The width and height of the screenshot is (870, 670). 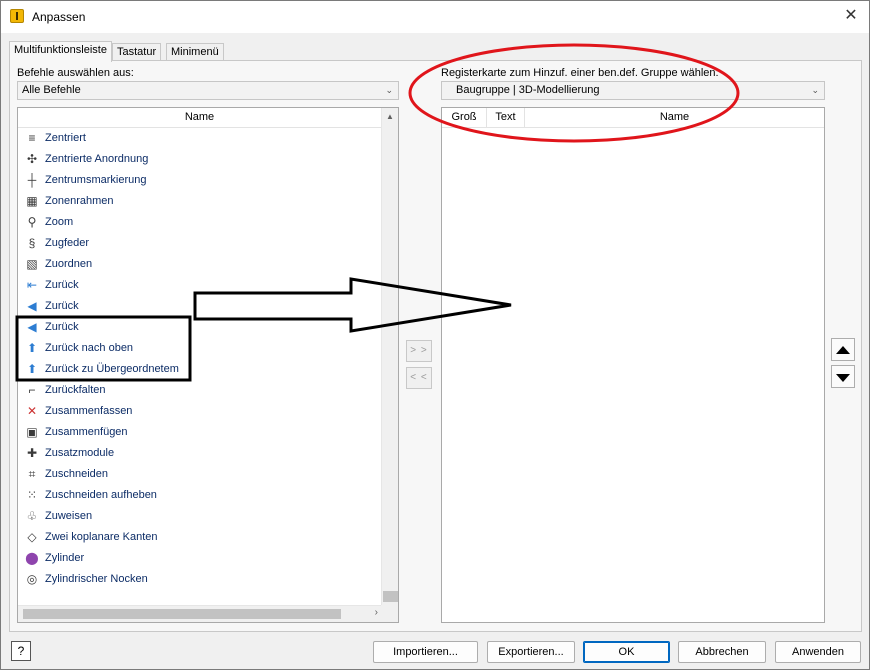 I want to click on list-item: ⌗ Zuschneiden, so click(x=100, y=474).